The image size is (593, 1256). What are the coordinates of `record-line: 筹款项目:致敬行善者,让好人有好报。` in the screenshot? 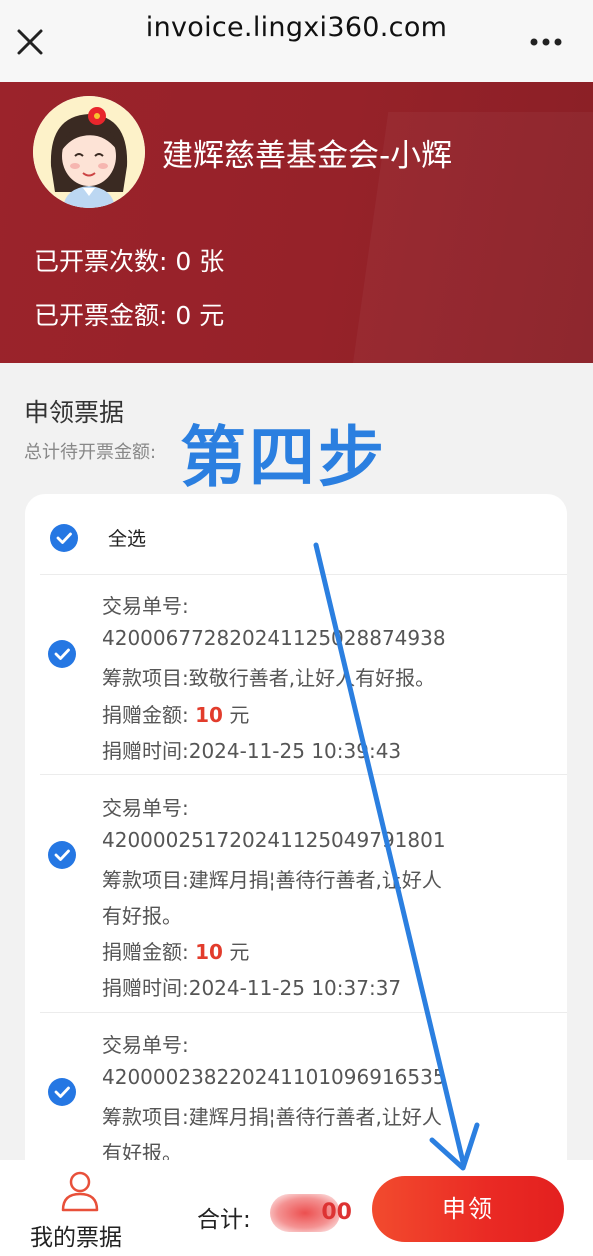 It's located at (269, 678).